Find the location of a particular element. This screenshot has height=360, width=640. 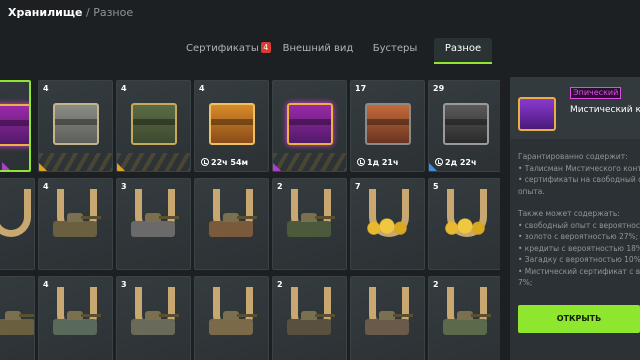

item-timer: 1д 21ч is located at coordinates (377, 162).